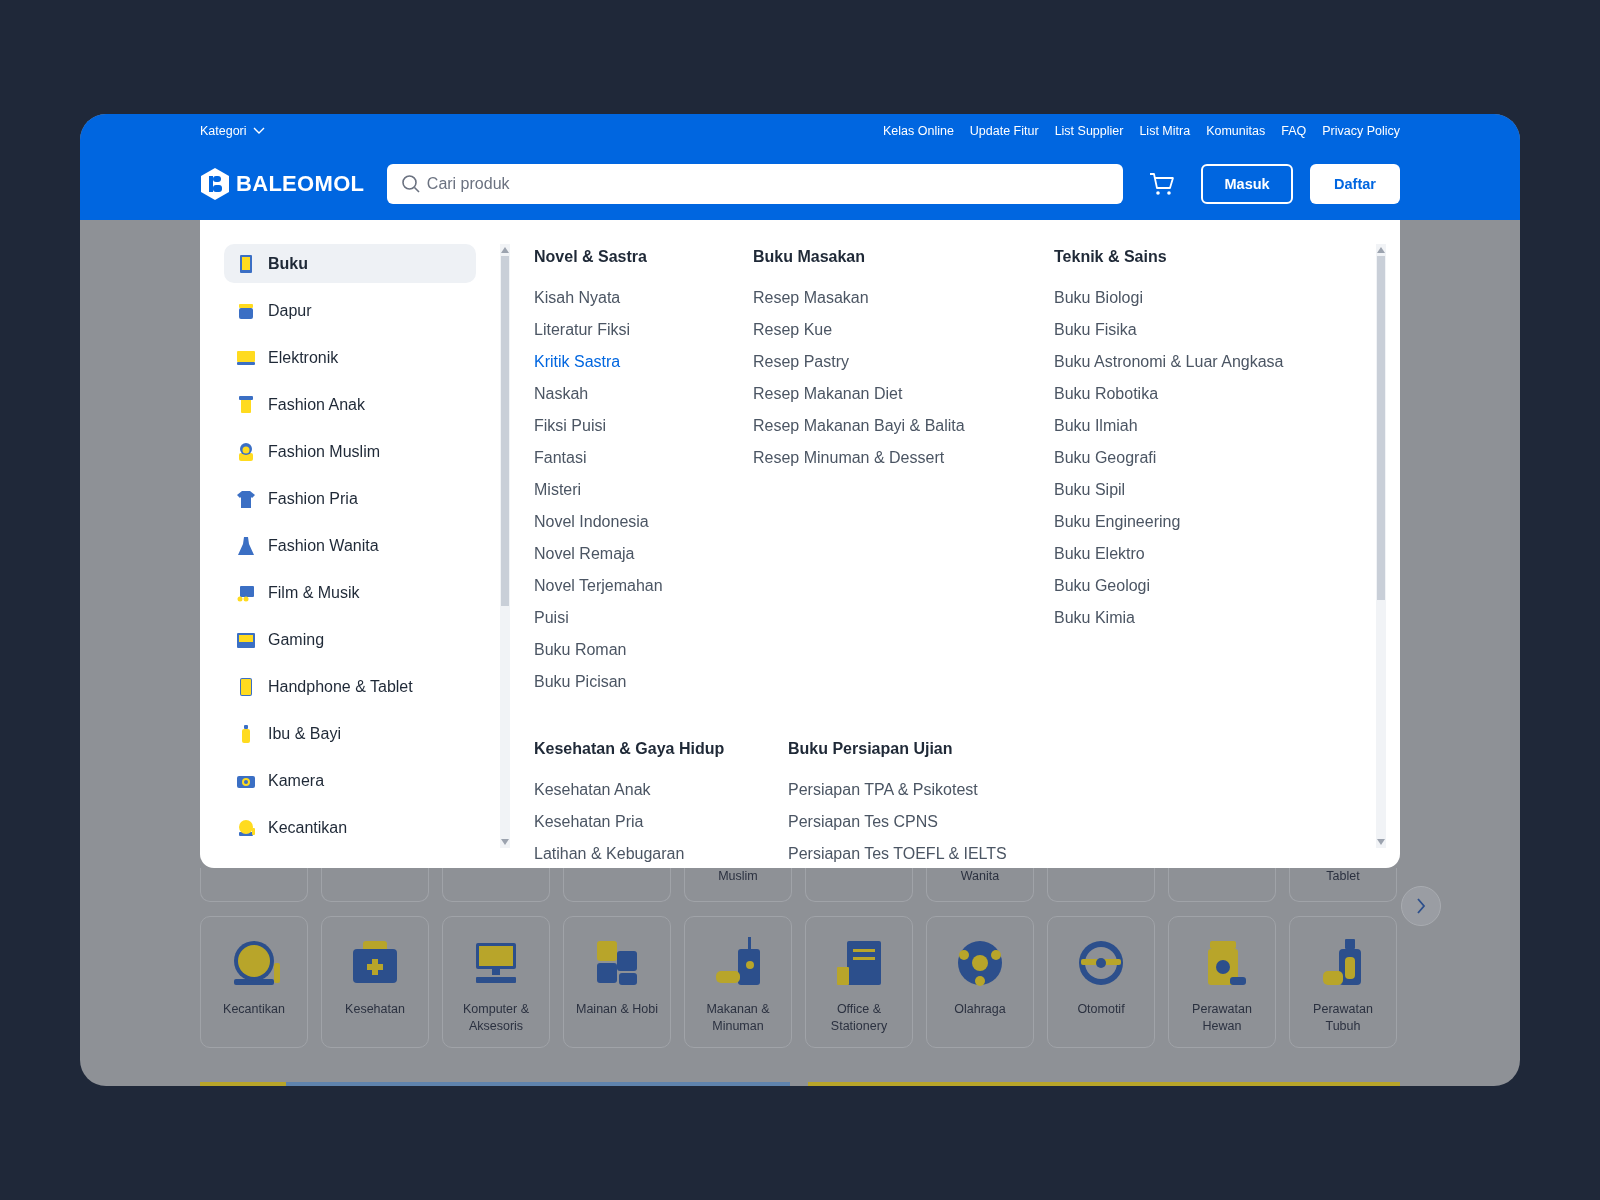 The image size is (1600, 1200). Describe the element at coordinates (375, 1009) in the screenshot. I see `card-label: Kesehatan` at that location.